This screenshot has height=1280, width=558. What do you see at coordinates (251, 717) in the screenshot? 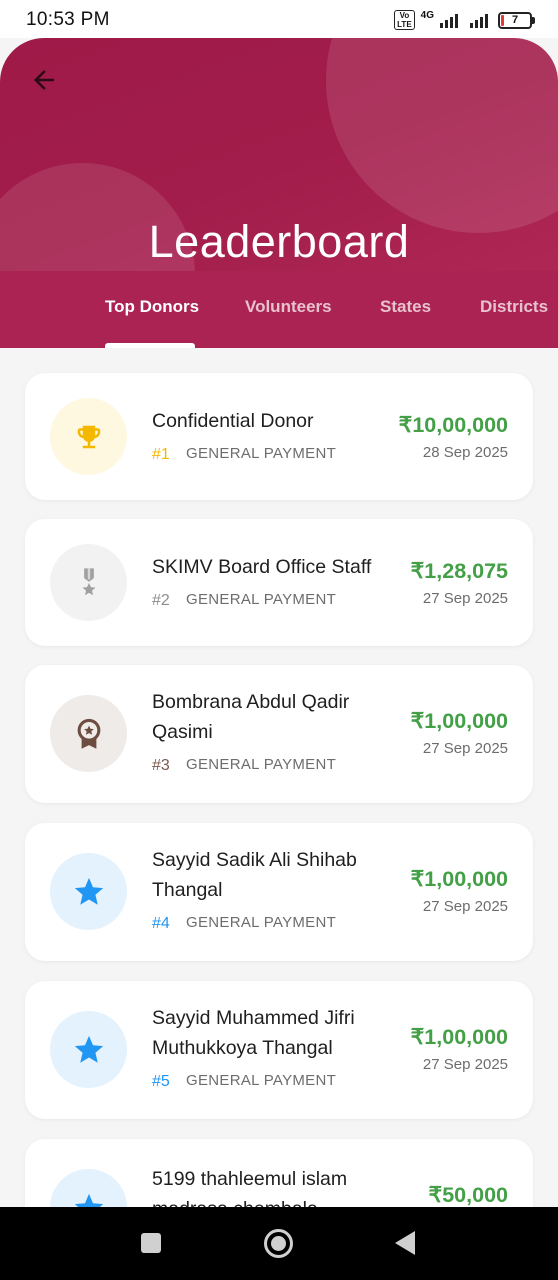
I see `donor-name: Bombrana Abdul Qadir Qasimi` at bounding box center [251, 717].